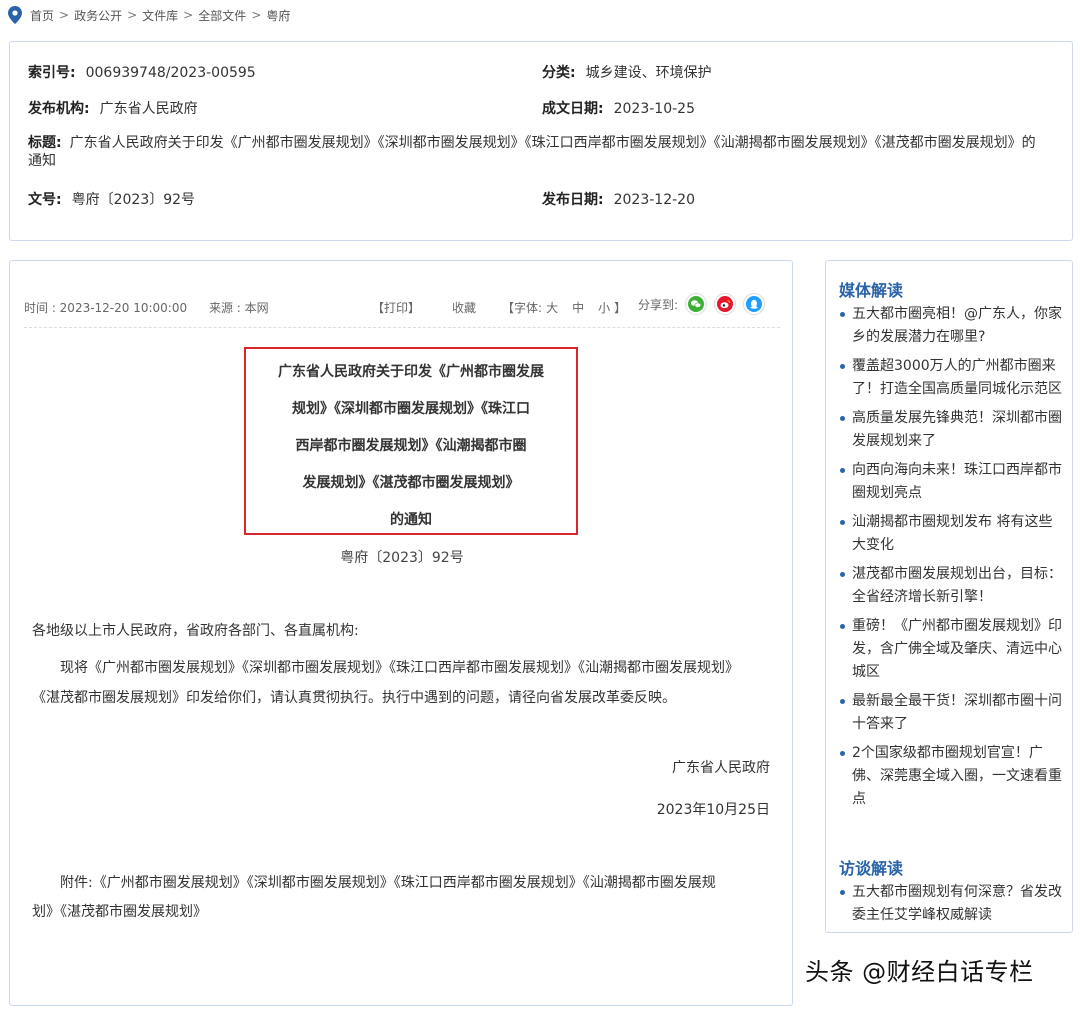 This screenshot has height=1009, width=1080. What do you see at coordinates (98, 15) in the screenshot?
I see `breadcrumb-gov-affairs: 政务公开` at bounding box center [98, 15].